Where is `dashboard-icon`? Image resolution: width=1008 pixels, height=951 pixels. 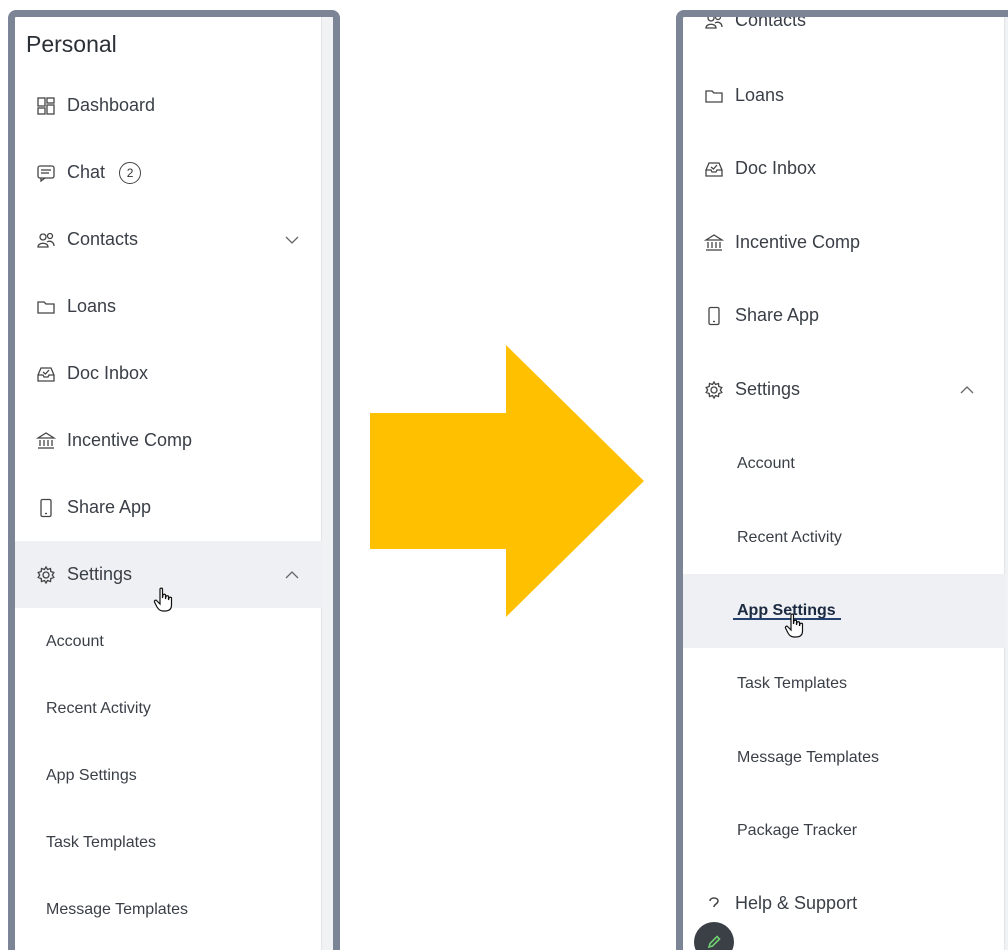
dashboard-icon is located at coordinates (46, 106).